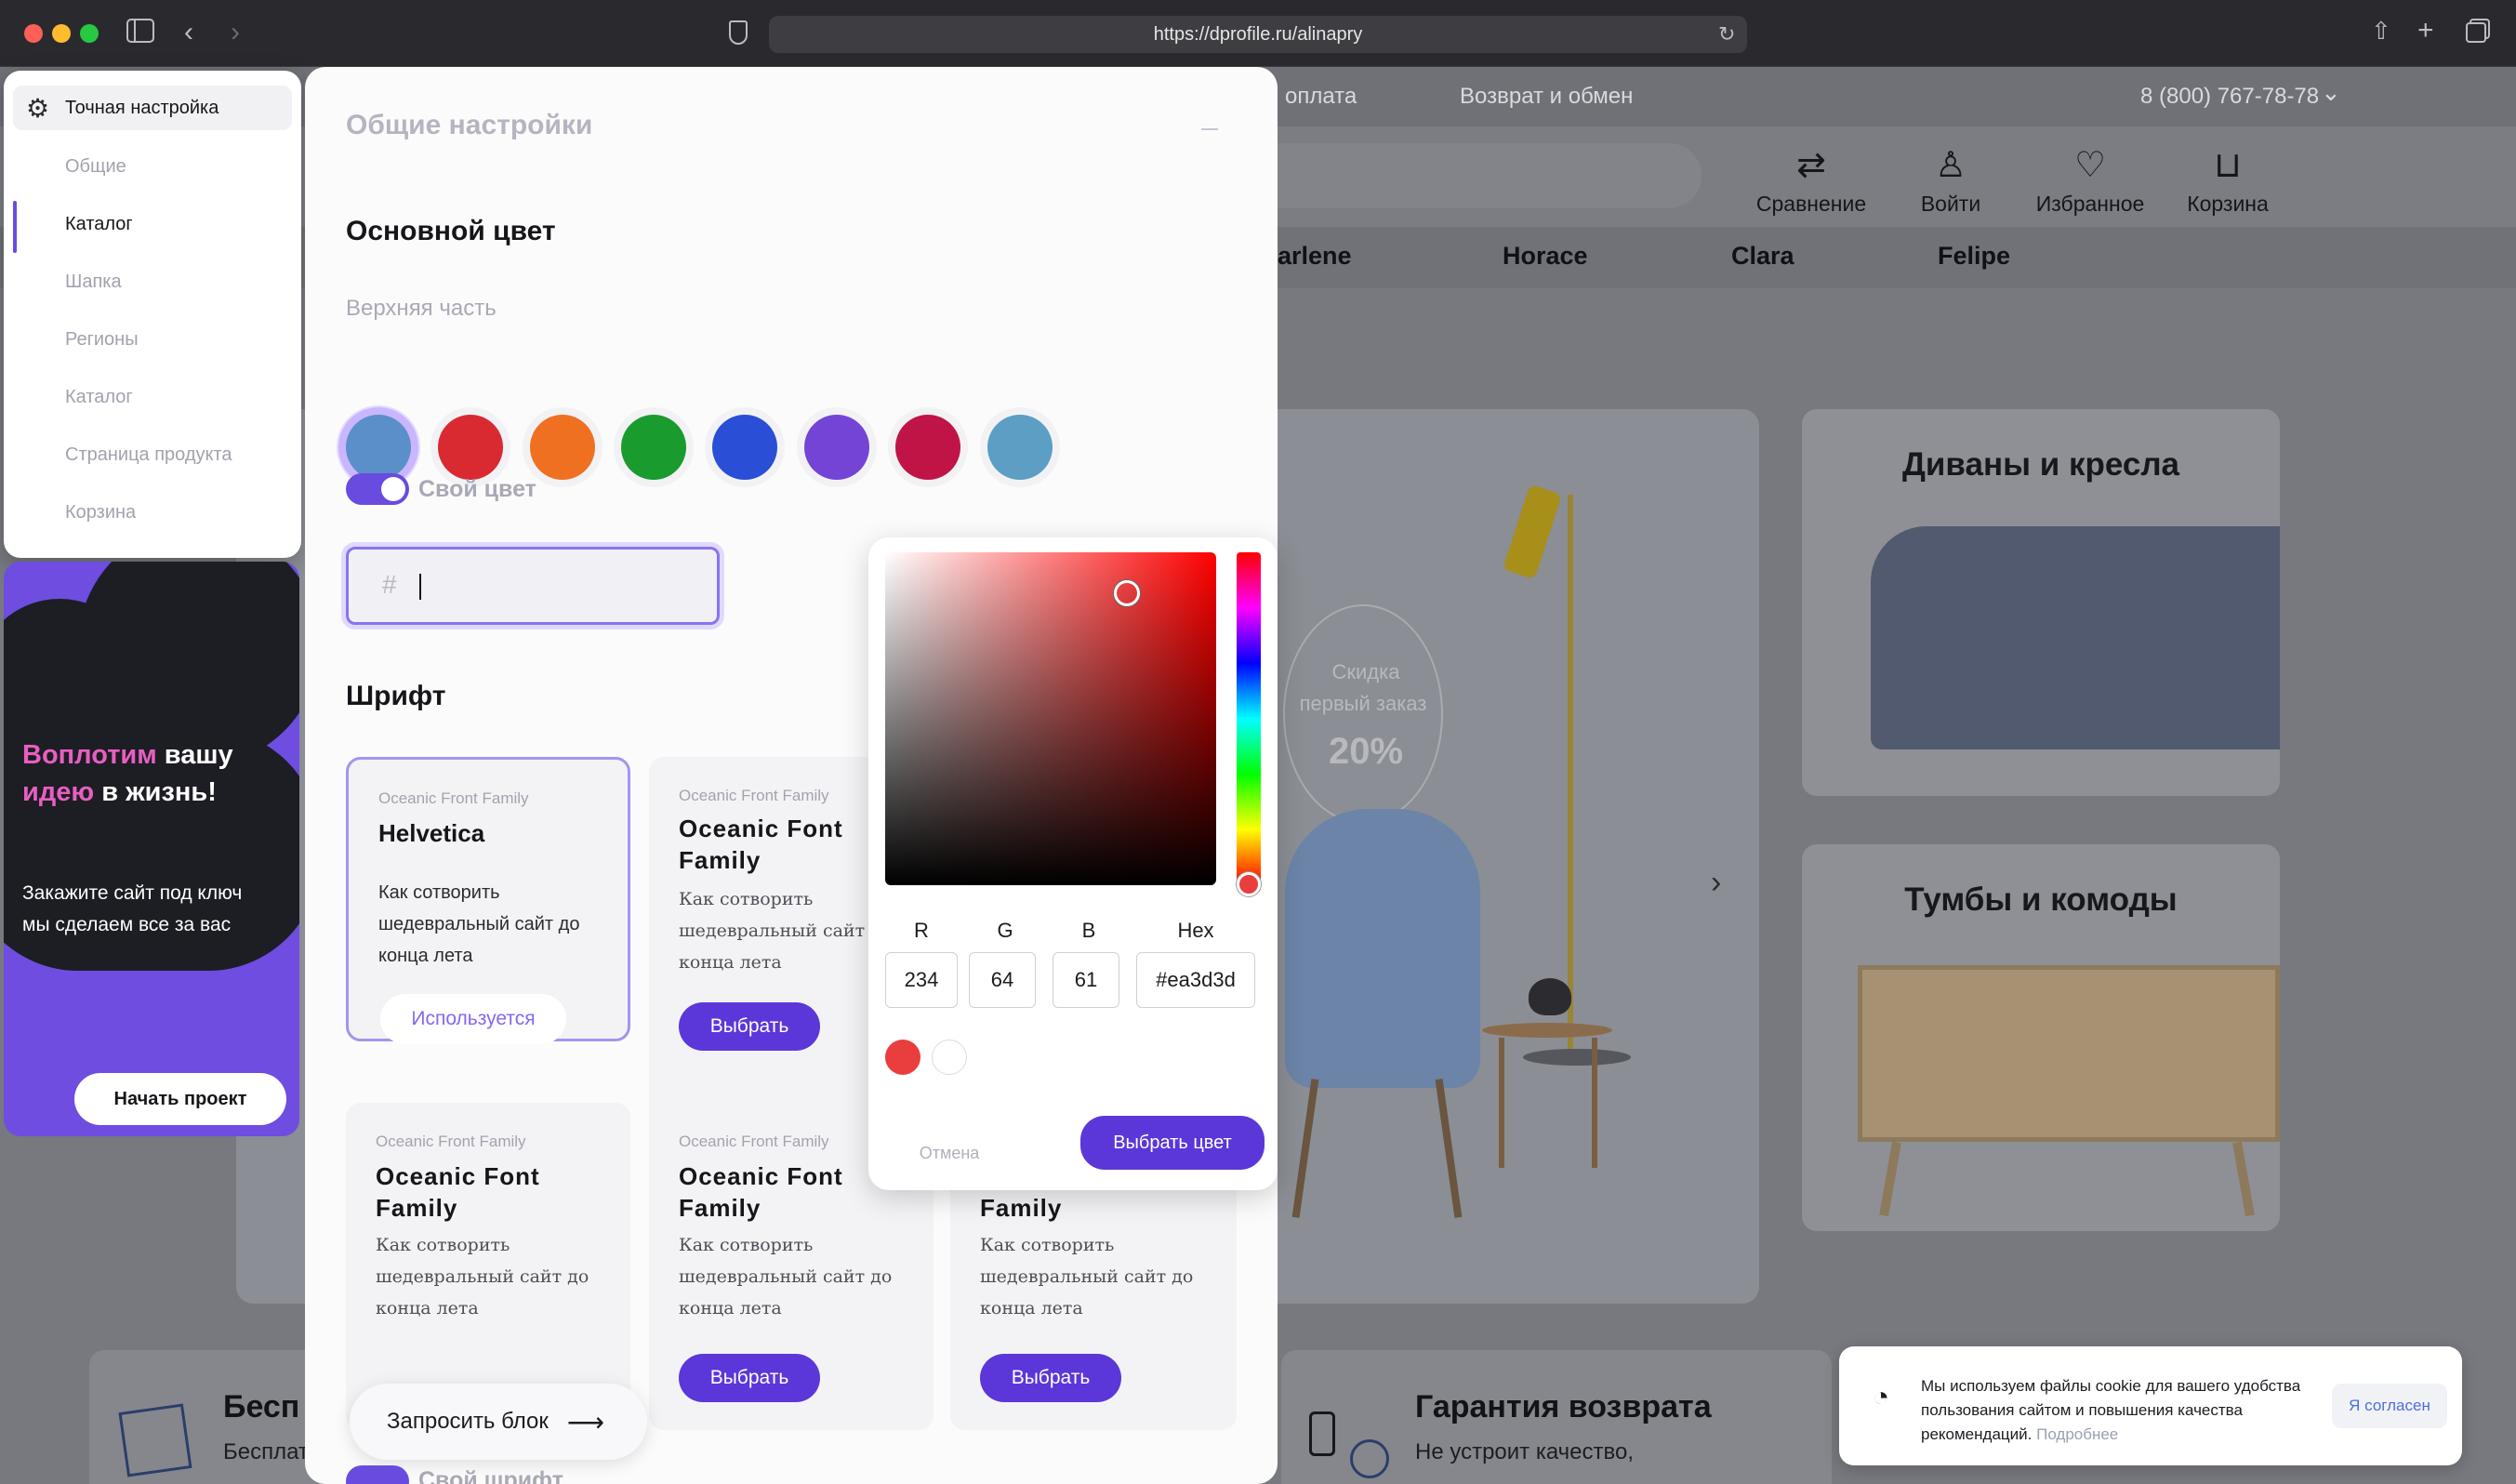  Describe the element at coordinates (922, 980) in the screenshot. I see `r-input: 234` at that location.